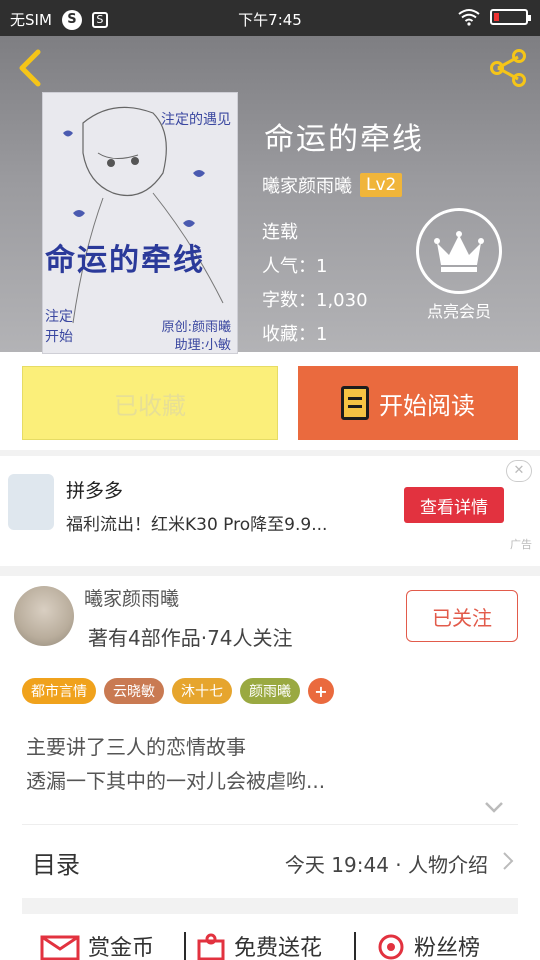 This screenshot has height=960, width=540. What do you see at coordinates (56, 865) in the screenshot?
I see `toc-label: 目录` at bounding box center [56, 865].